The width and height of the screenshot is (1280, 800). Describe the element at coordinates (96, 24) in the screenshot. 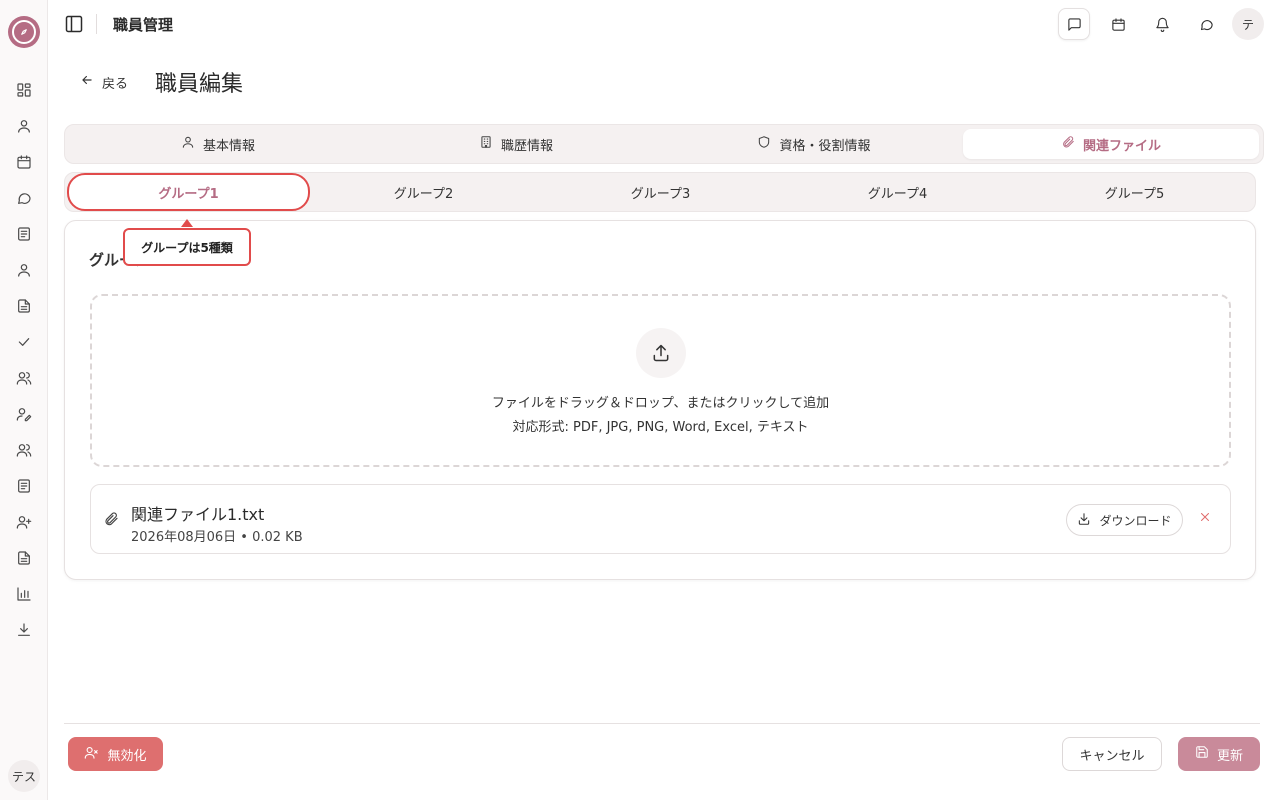

I see `divider` at that location.